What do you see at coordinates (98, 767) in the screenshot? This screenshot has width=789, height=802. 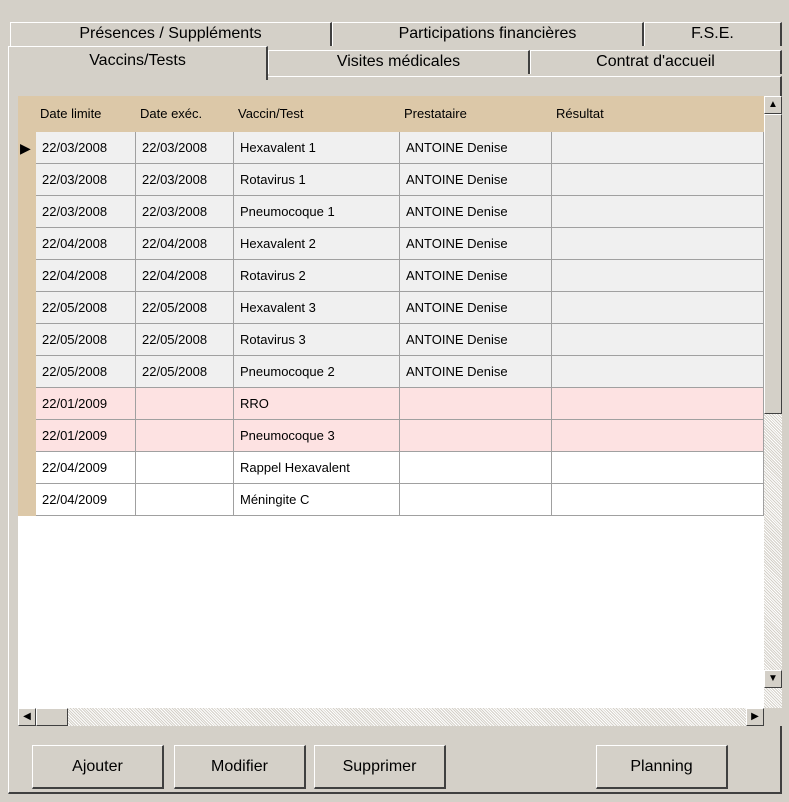 I see `ajouter-button: Ajouter` at bounding box center [98, 767].